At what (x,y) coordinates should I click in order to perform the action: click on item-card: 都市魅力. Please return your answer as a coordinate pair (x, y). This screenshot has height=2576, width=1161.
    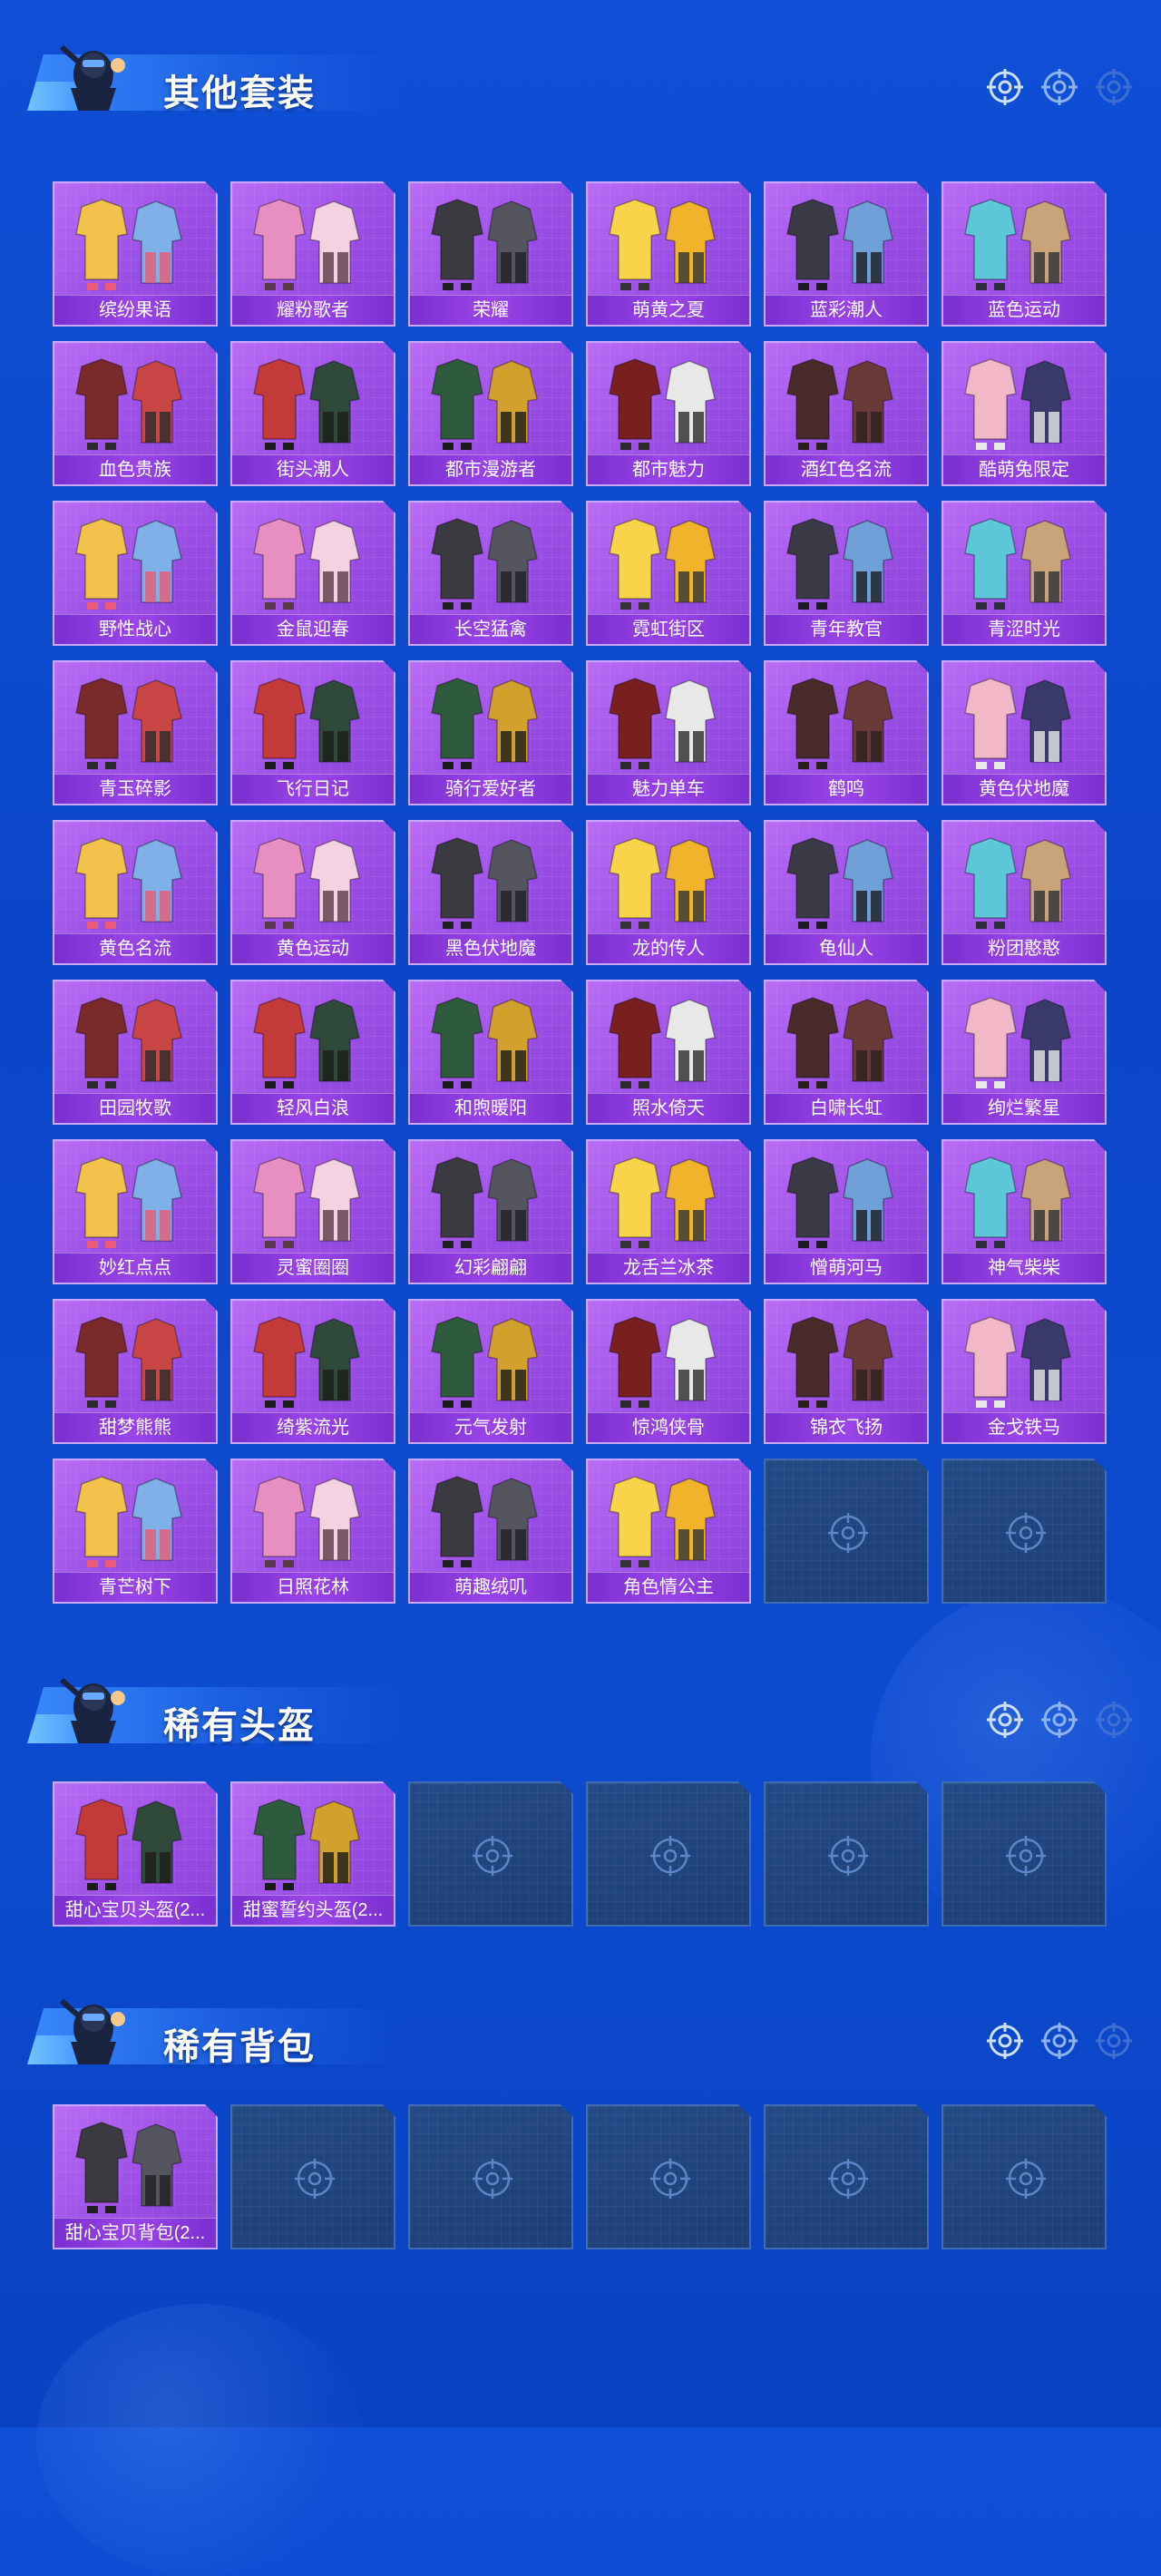
    Looking at the image, I should click on (668, 413).